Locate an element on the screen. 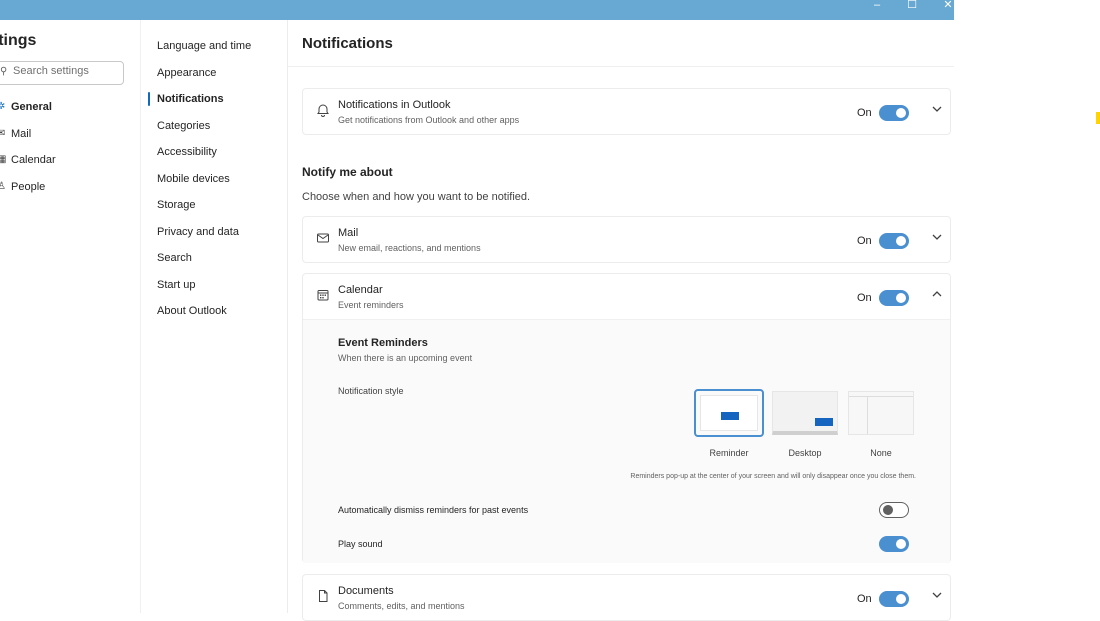 This screenshot has height=621, width=1100. none-preview is located at coordinates (881, 413).